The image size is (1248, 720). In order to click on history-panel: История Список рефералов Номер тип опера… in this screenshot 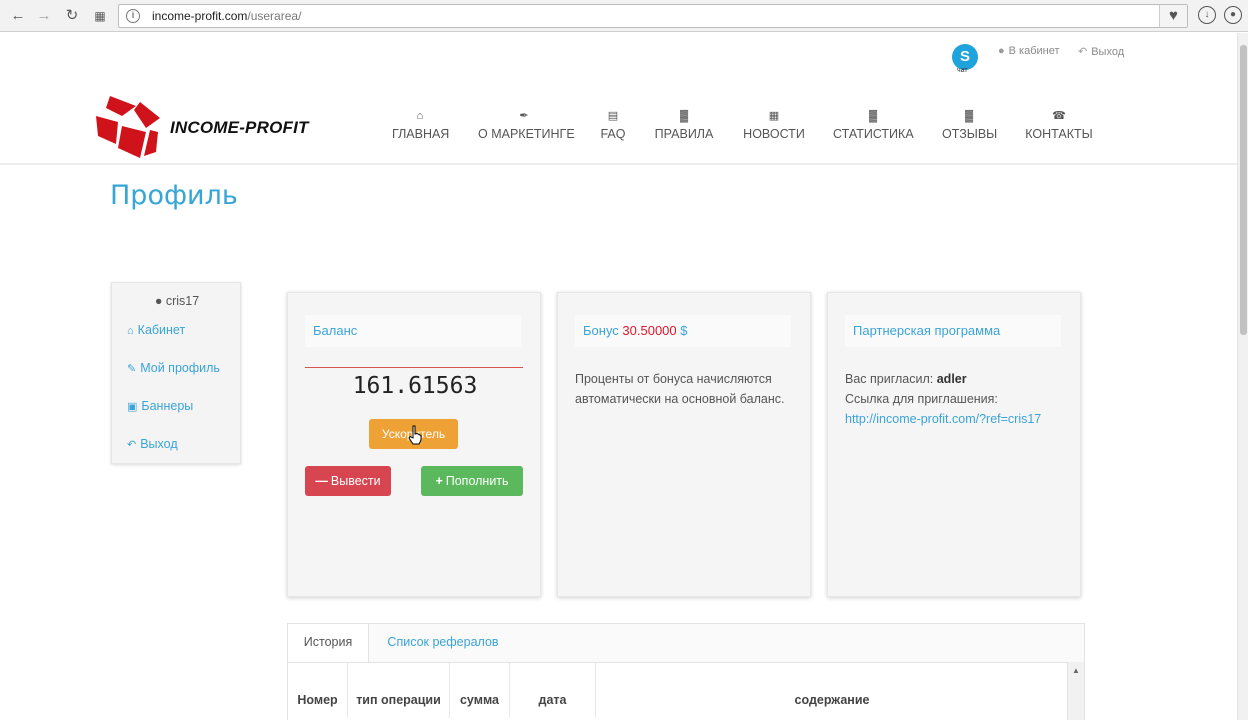, I will do `click(686, 671)`.